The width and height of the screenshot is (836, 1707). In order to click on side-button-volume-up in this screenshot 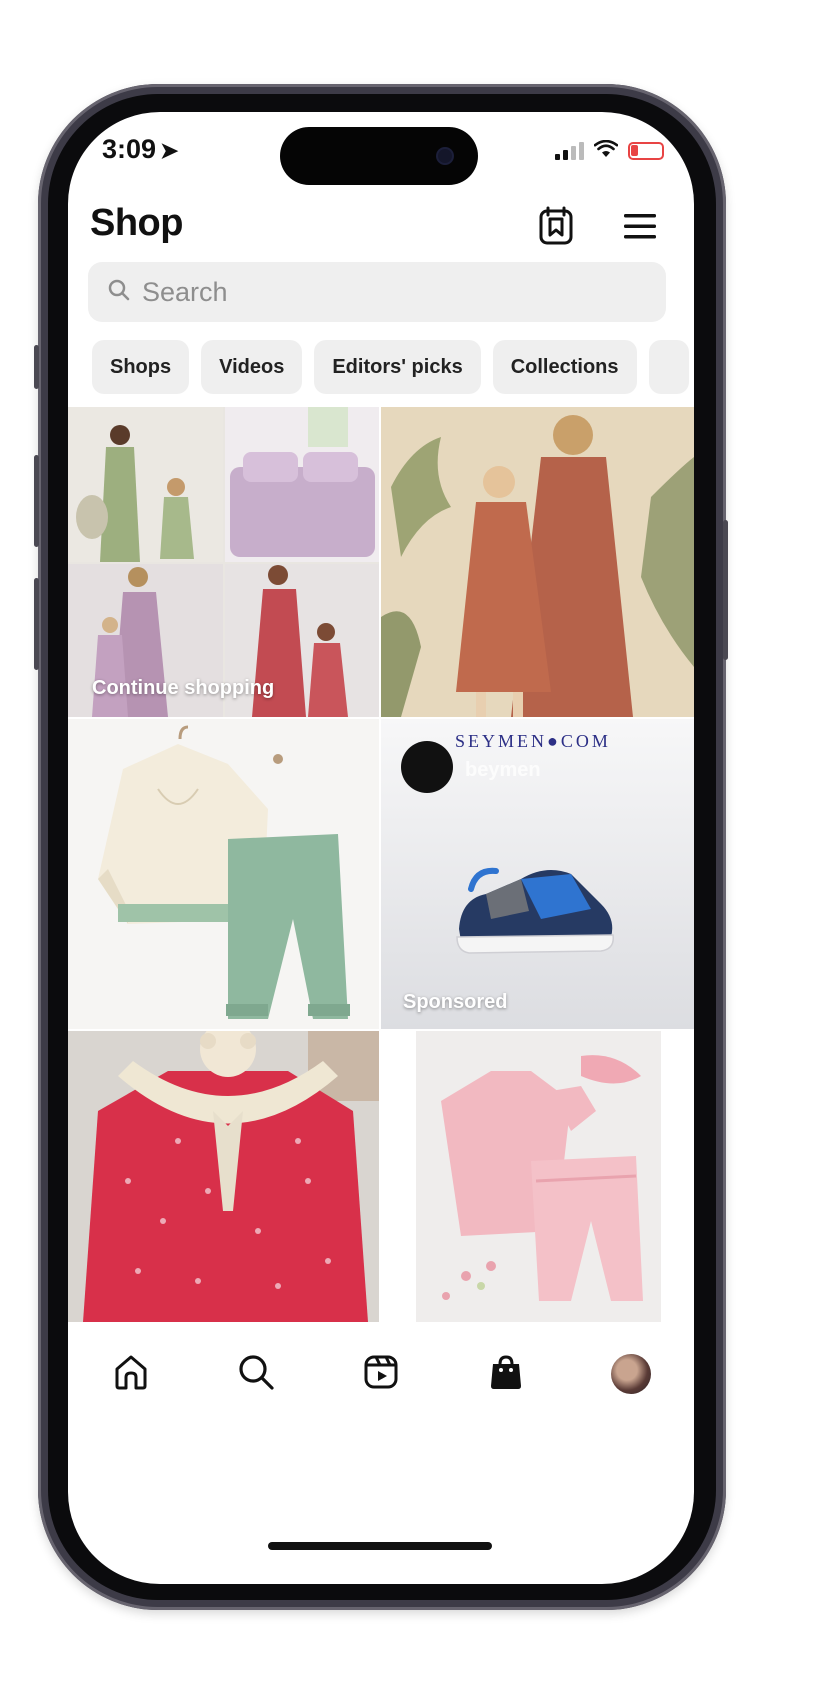, I will do `click(36, 501)`.